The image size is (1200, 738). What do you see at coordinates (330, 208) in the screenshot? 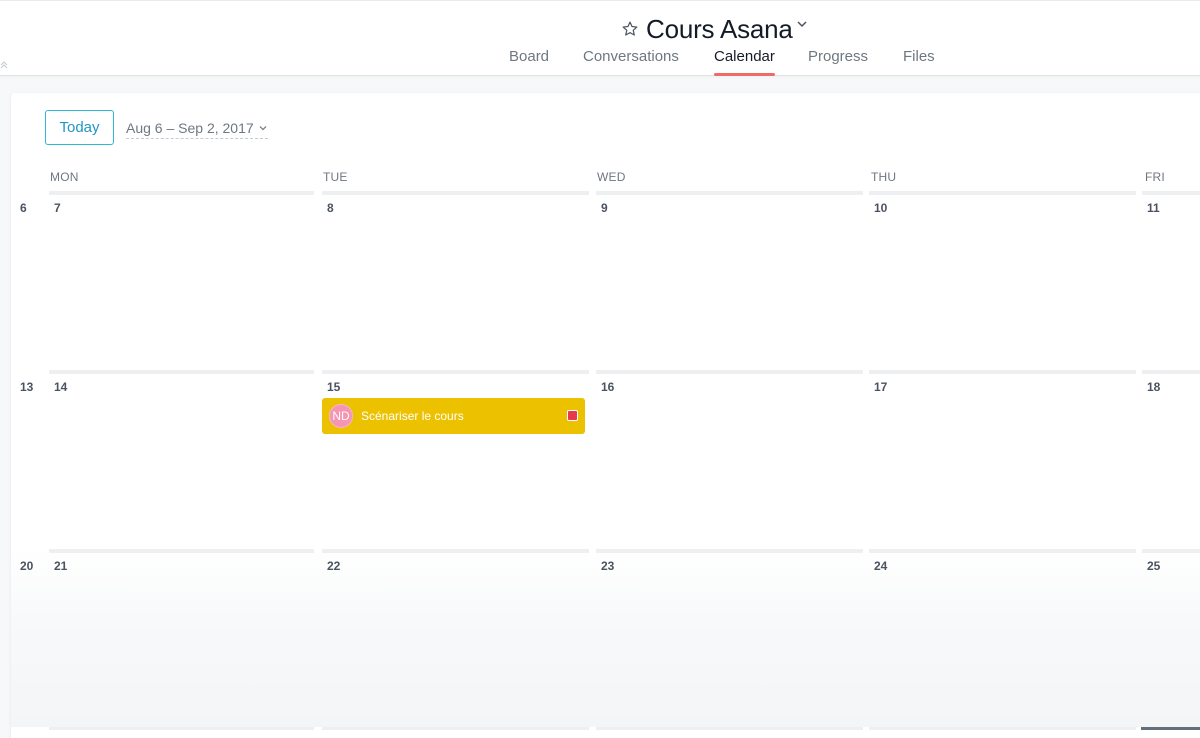
I see `day-number: 8` at bounding box center [330, 208].